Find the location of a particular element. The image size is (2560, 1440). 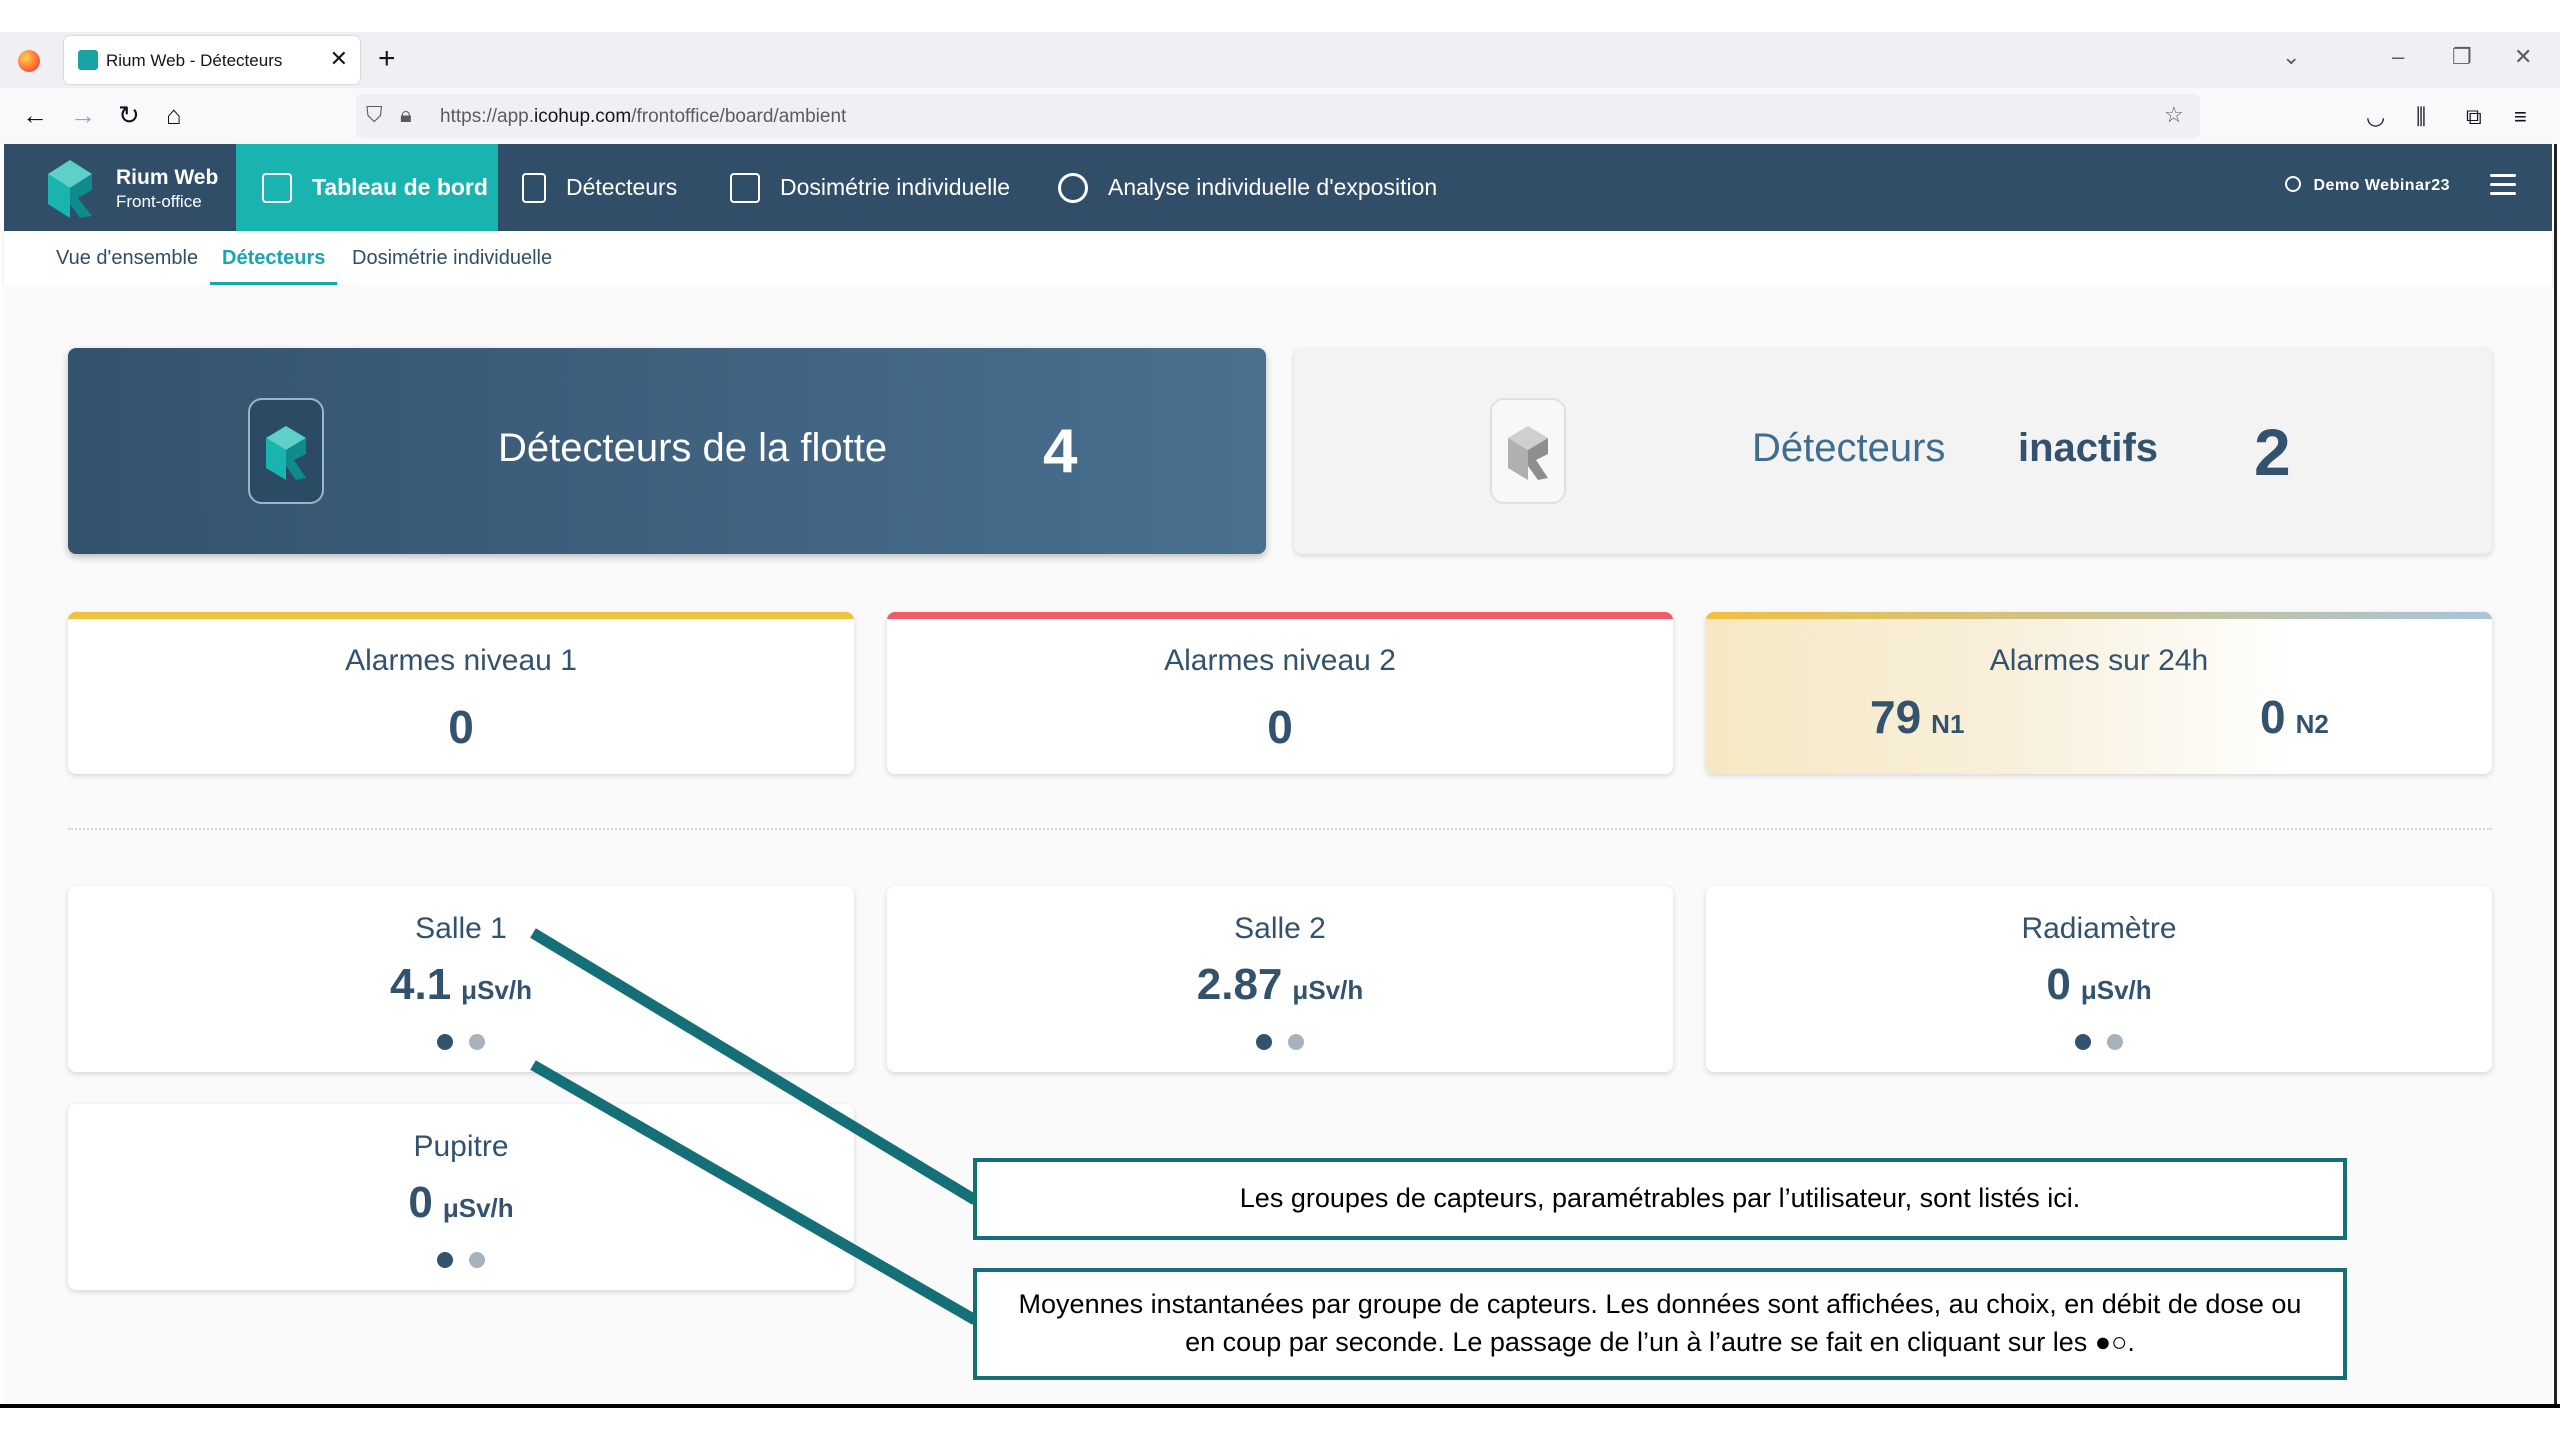

bookmark-star-icon: ☆ is located at coordinates (2174, 115).